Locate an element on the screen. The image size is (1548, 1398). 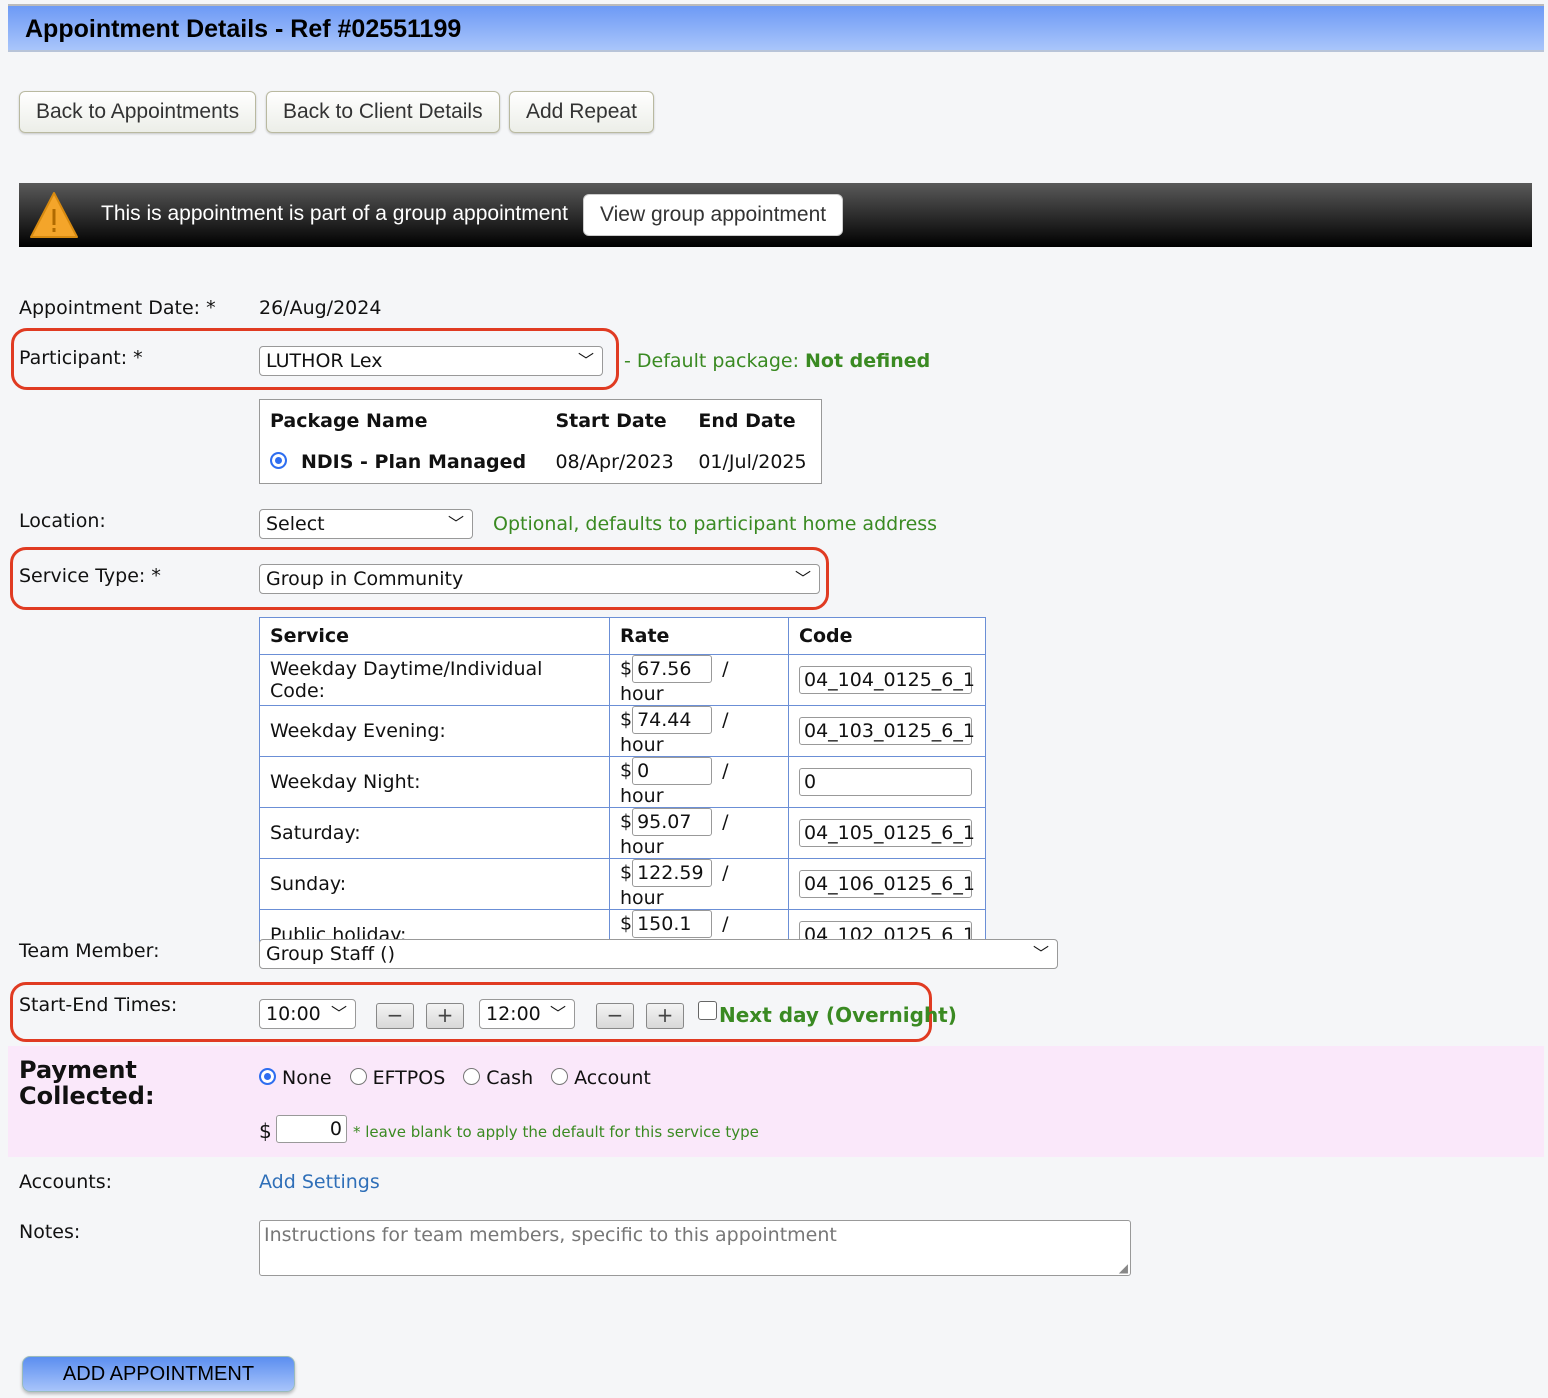
code-input: 0 is located at coordinates (885, 782).